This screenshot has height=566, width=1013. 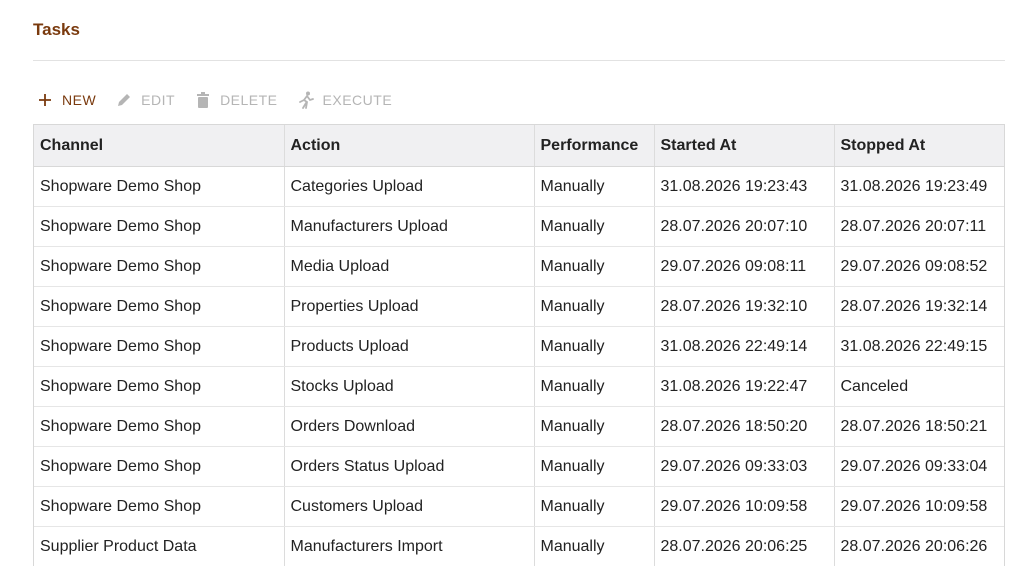 I want to click on cell-stopped-at: 28.07.2026 18:50:21, so click(x=919, y=426).